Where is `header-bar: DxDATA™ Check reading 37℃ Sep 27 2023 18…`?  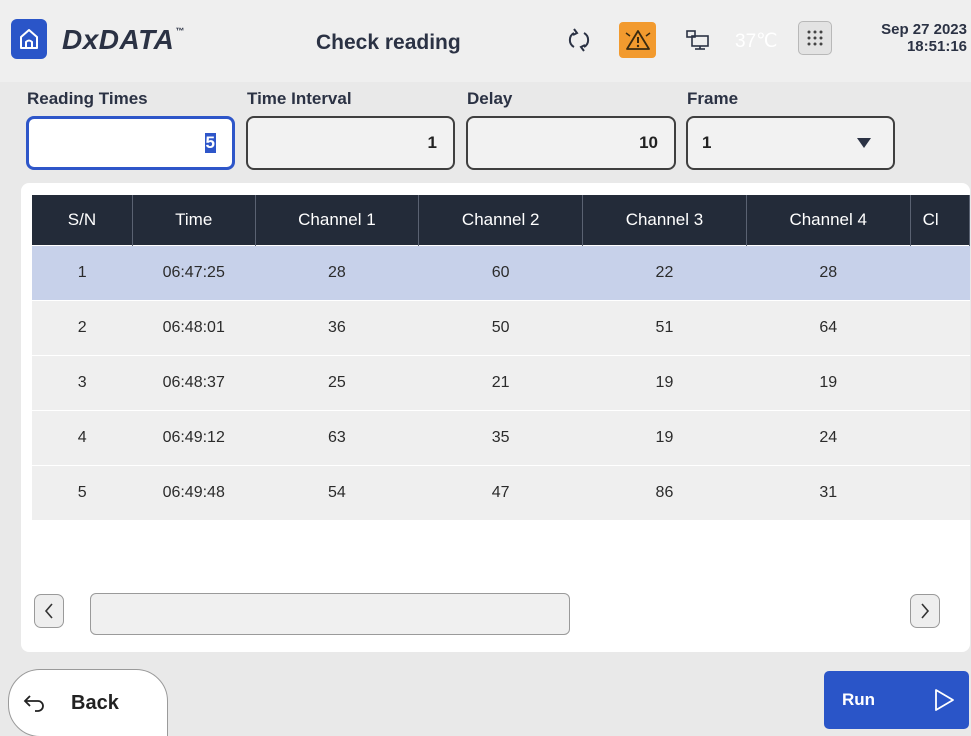
header-bar: DxDATA™ Check reading 37℃ Sep 27 2023 18… is located at coordinates (485, 41).